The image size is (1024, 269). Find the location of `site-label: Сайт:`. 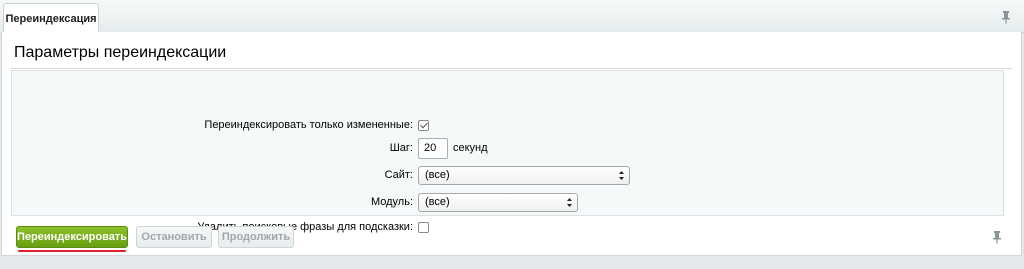

site-label: Сайт: is located at coordinates (398, 175).